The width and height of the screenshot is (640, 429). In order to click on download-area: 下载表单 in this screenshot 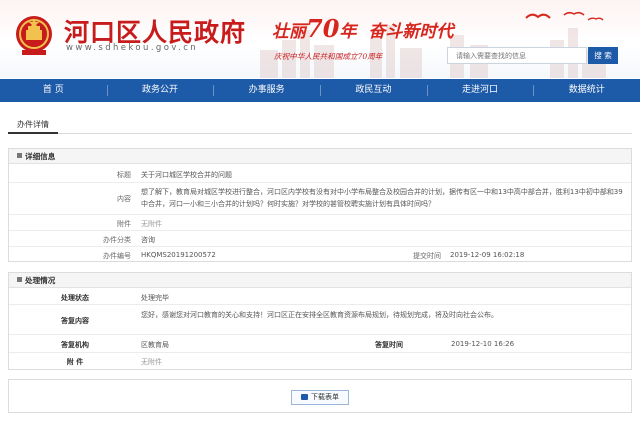, I will do `click(320, 396)`.